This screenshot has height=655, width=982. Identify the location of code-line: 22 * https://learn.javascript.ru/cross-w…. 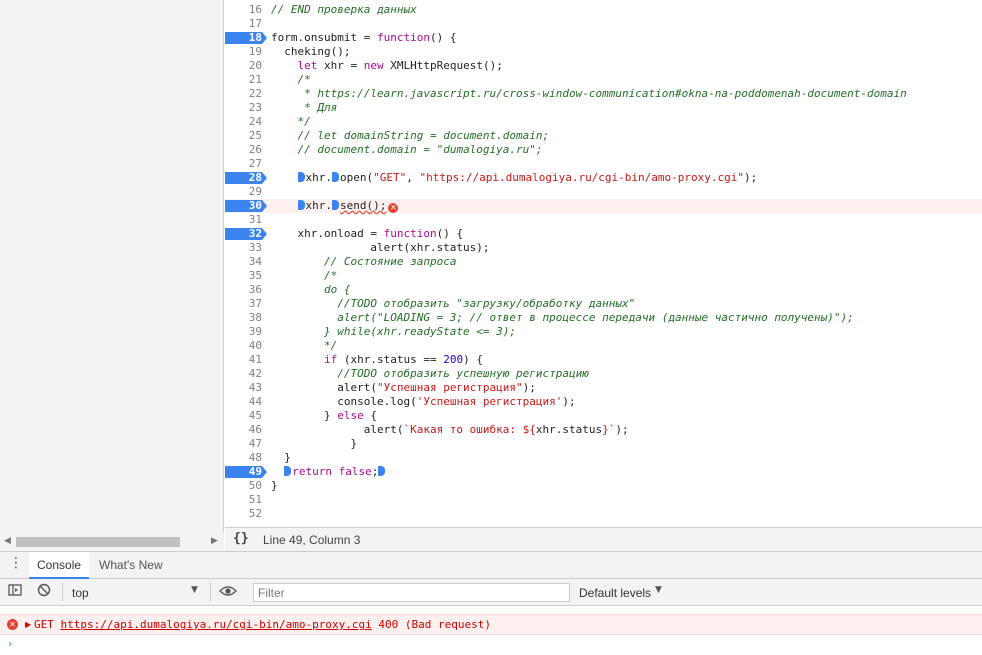
(603, 94).